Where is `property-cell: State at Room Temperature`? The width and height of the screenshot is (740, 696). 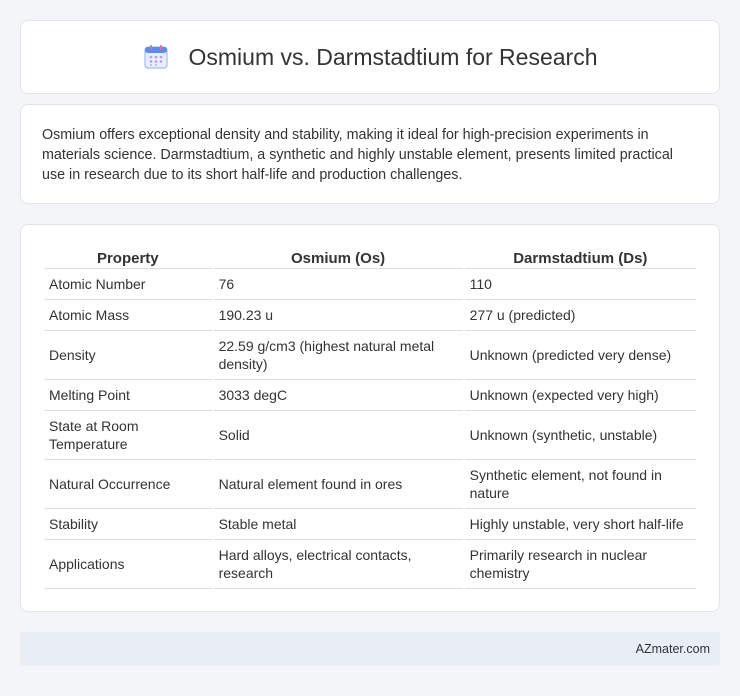 property-cell: State at Room Temperature is located at coordinates (128, 435).